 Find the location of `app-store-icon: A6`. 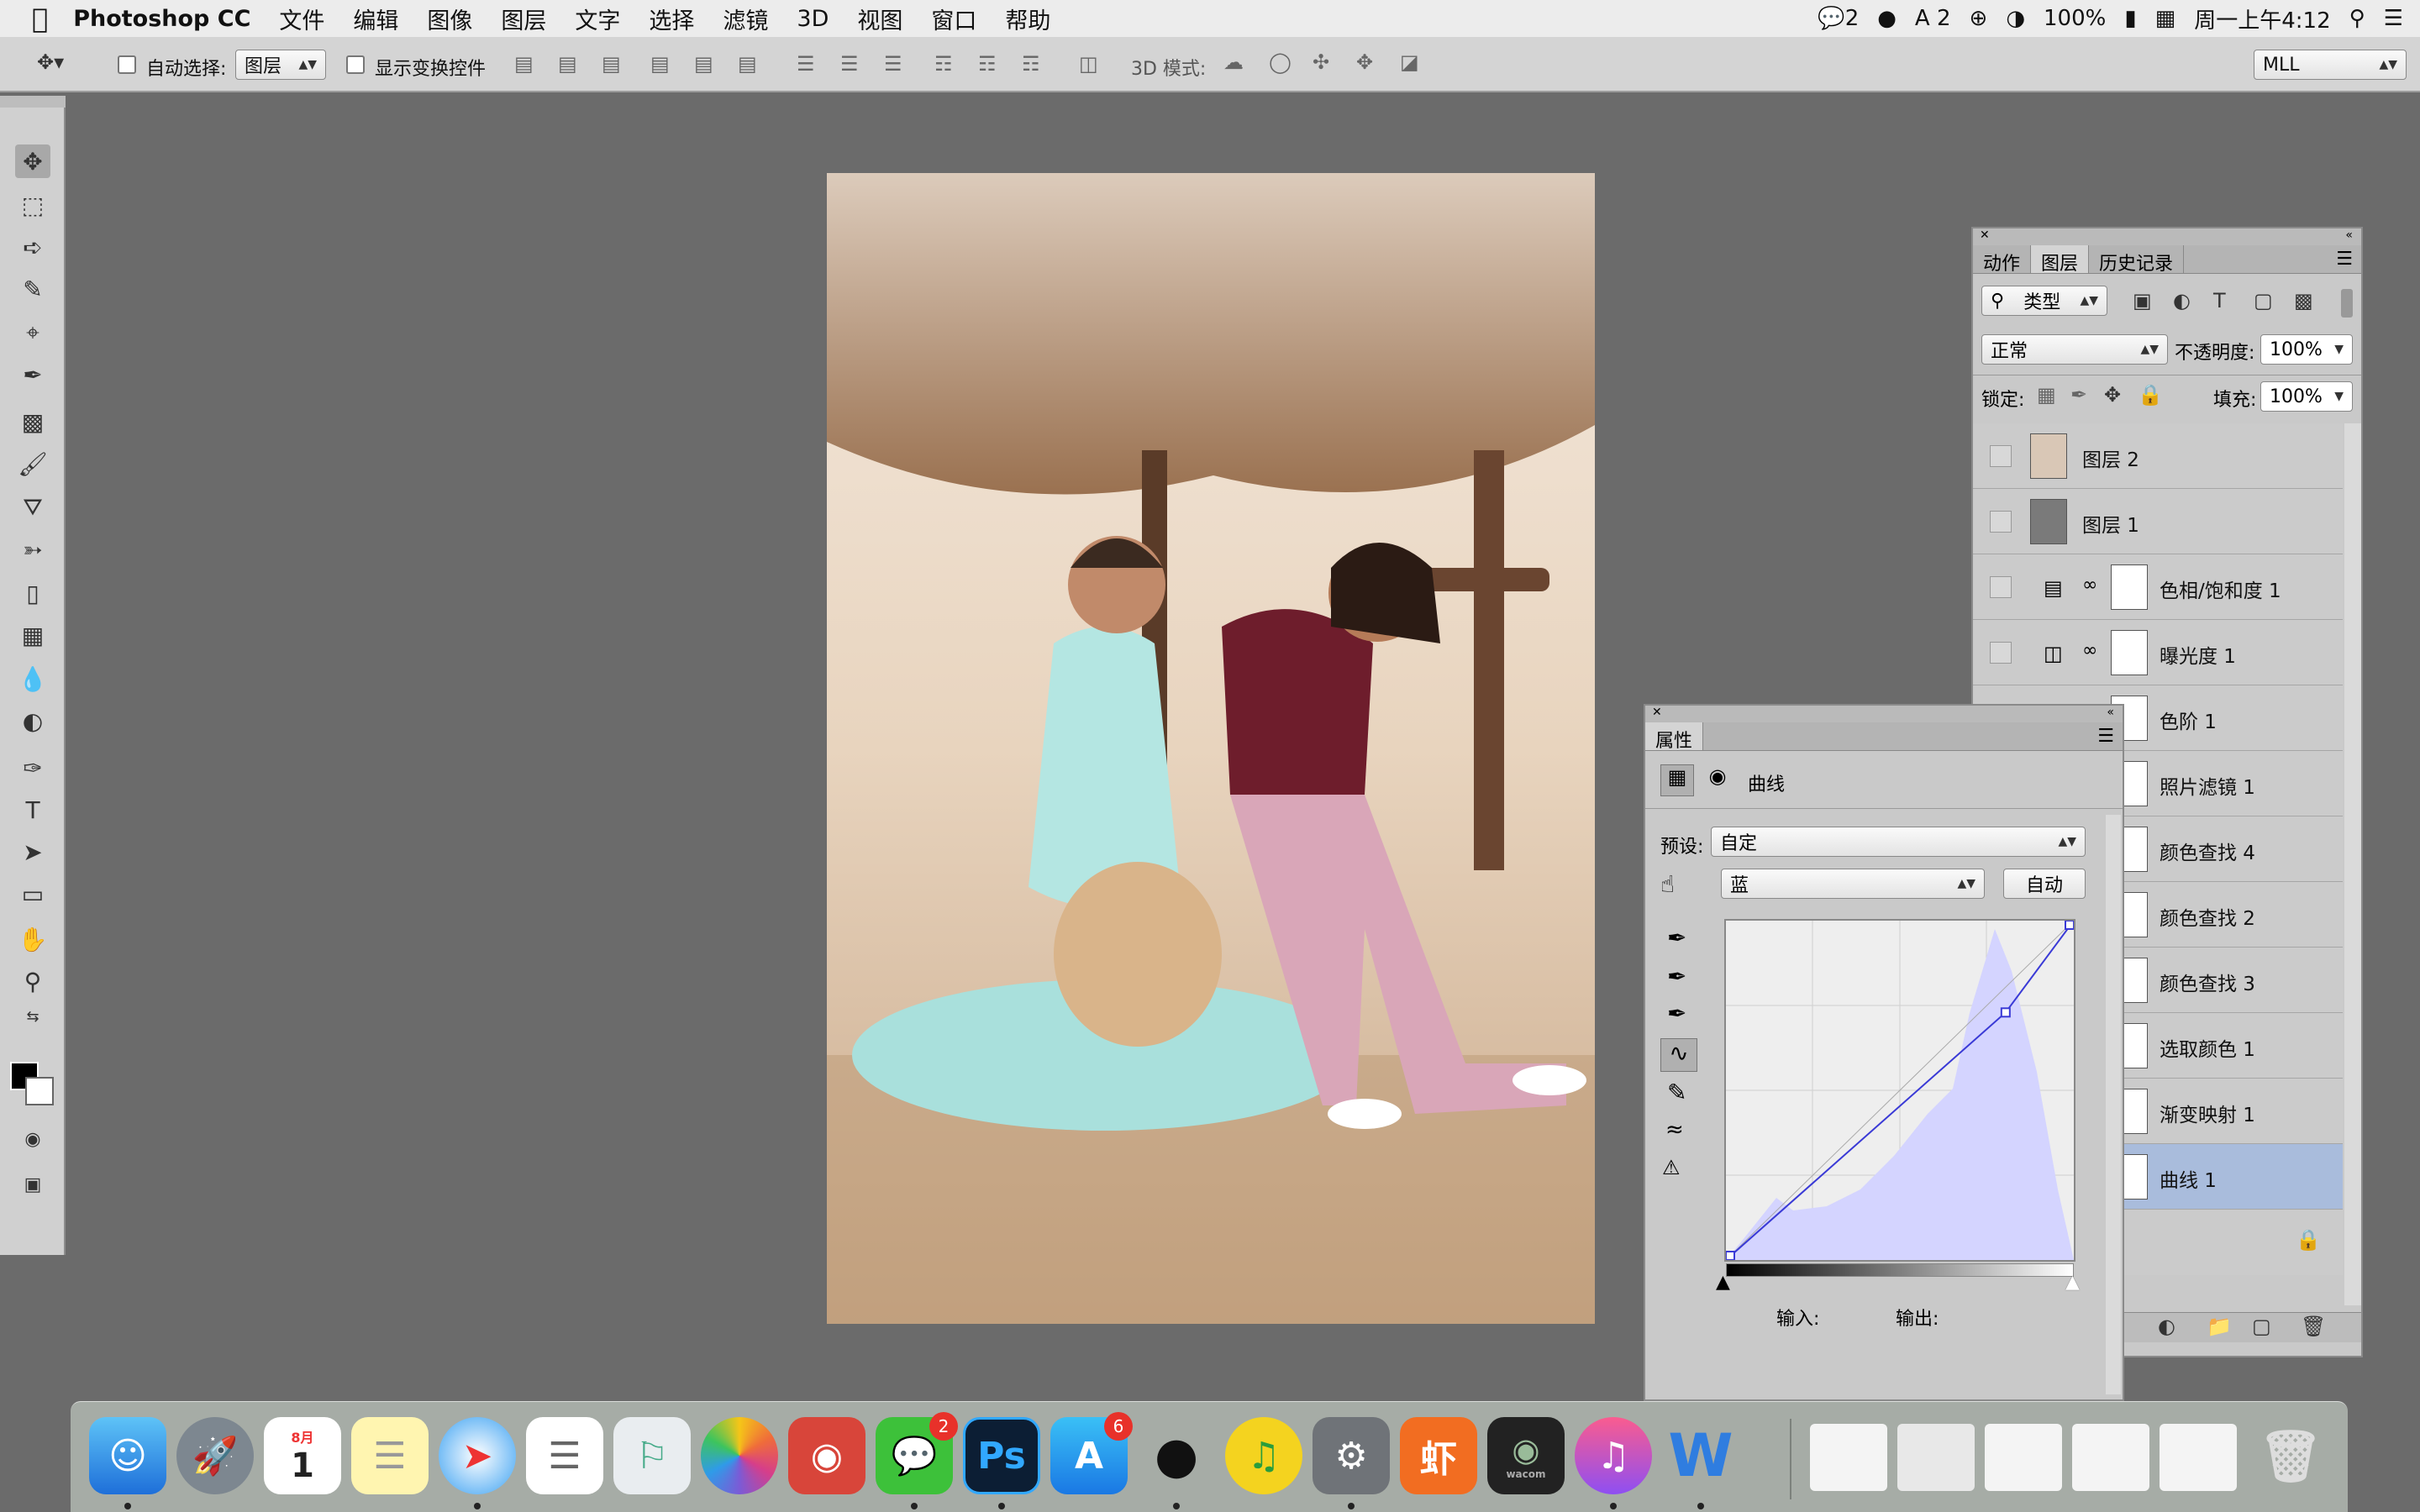

app-store-icon: A6 is located at coordinates (1091, 1453).